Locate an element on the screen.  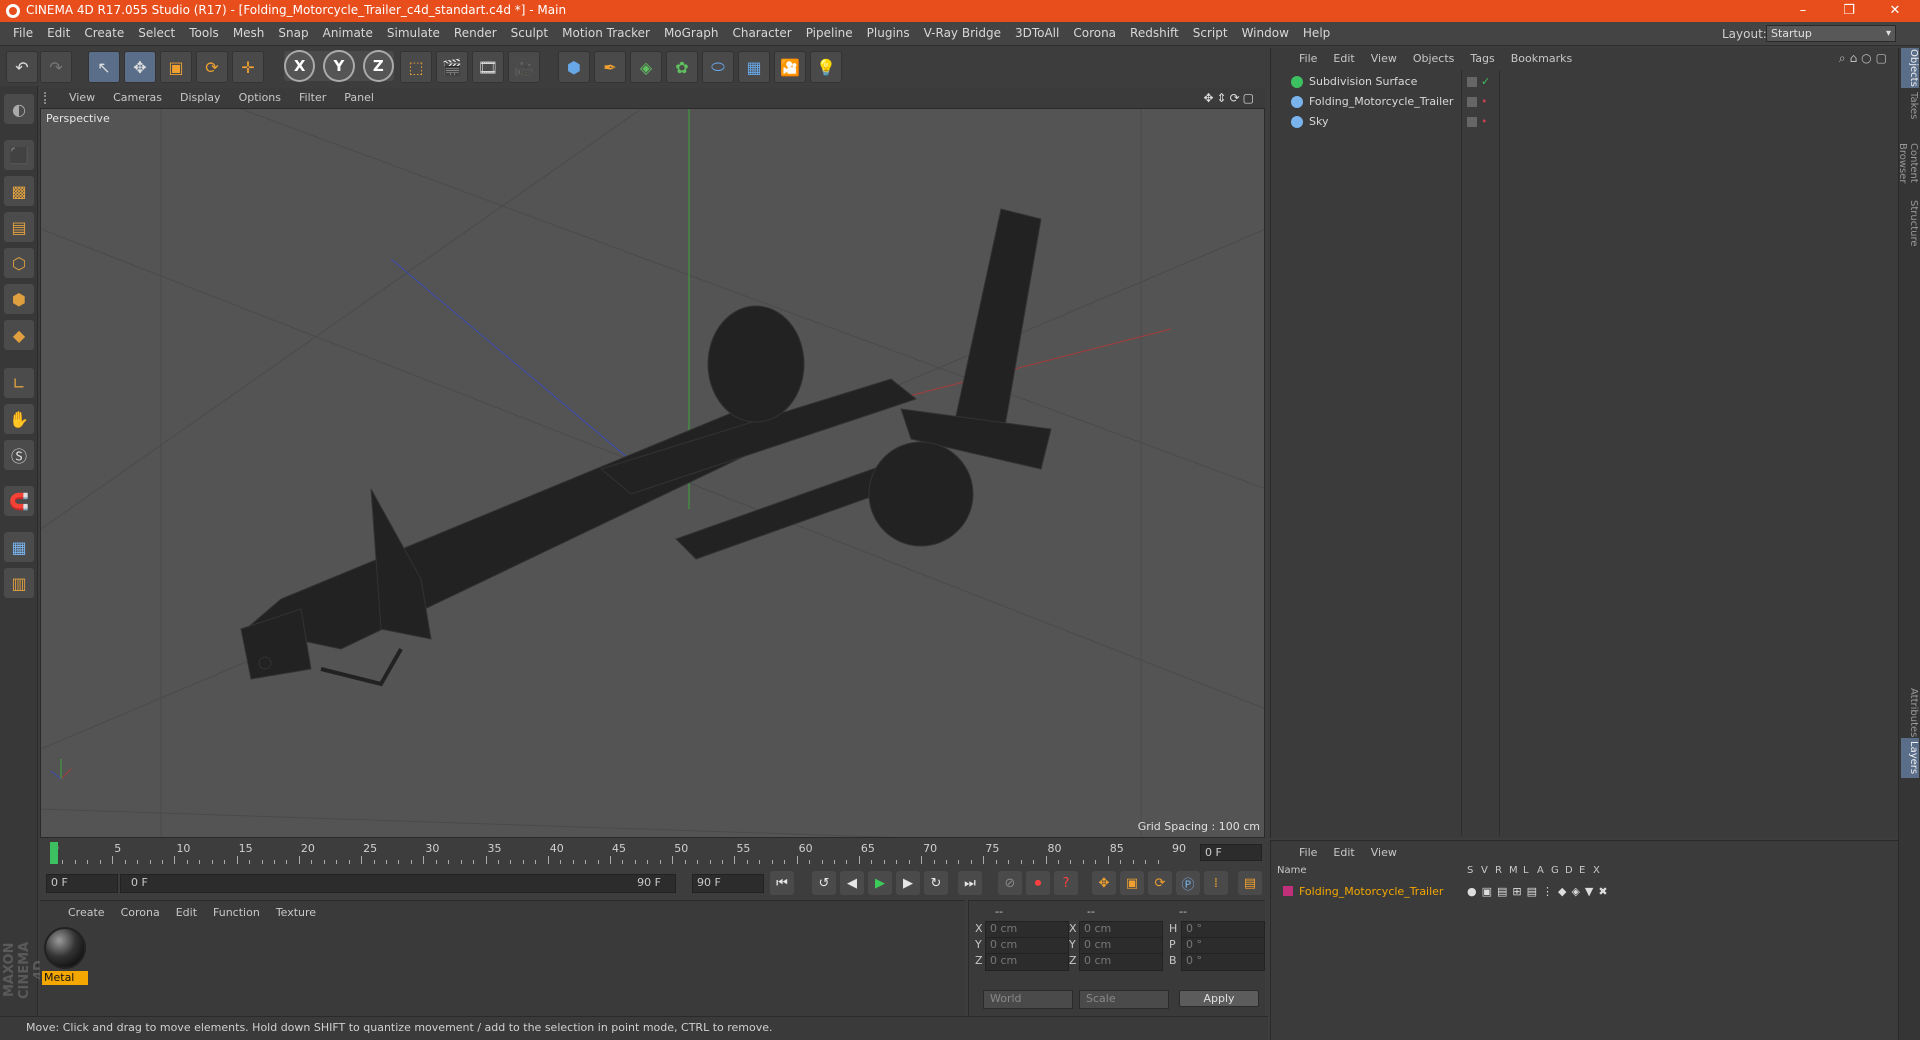
menu-file: File is located at coordinates (23, 33).